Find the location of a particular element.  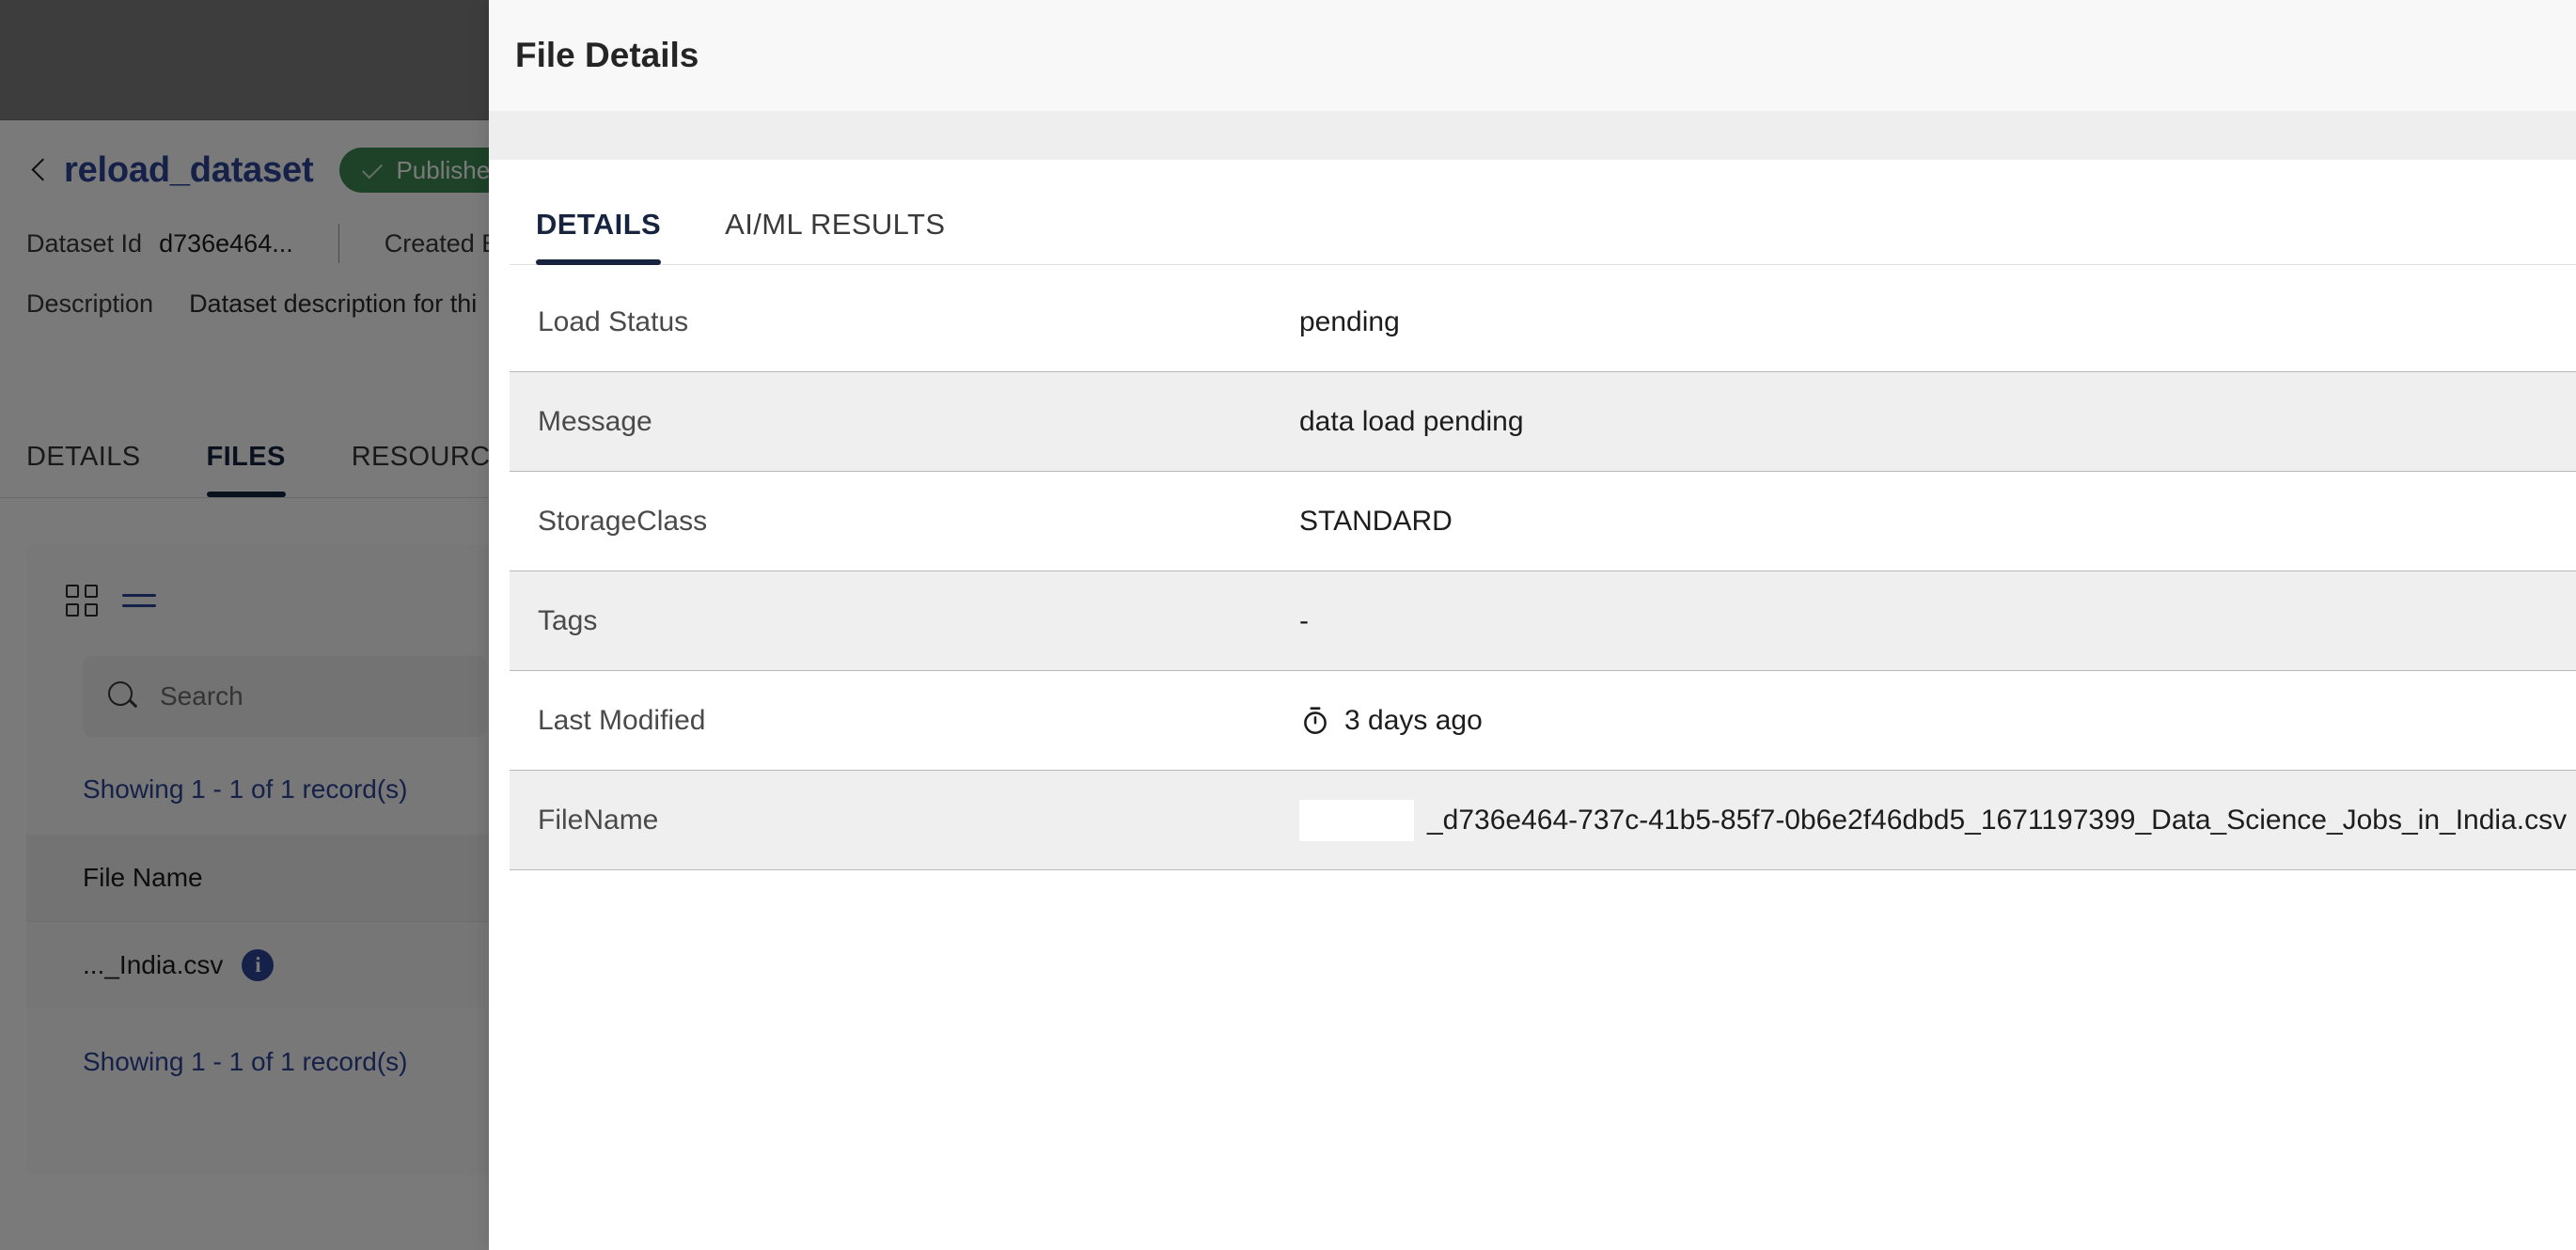

detail-label: FileName is located at coordinates (598, 820).